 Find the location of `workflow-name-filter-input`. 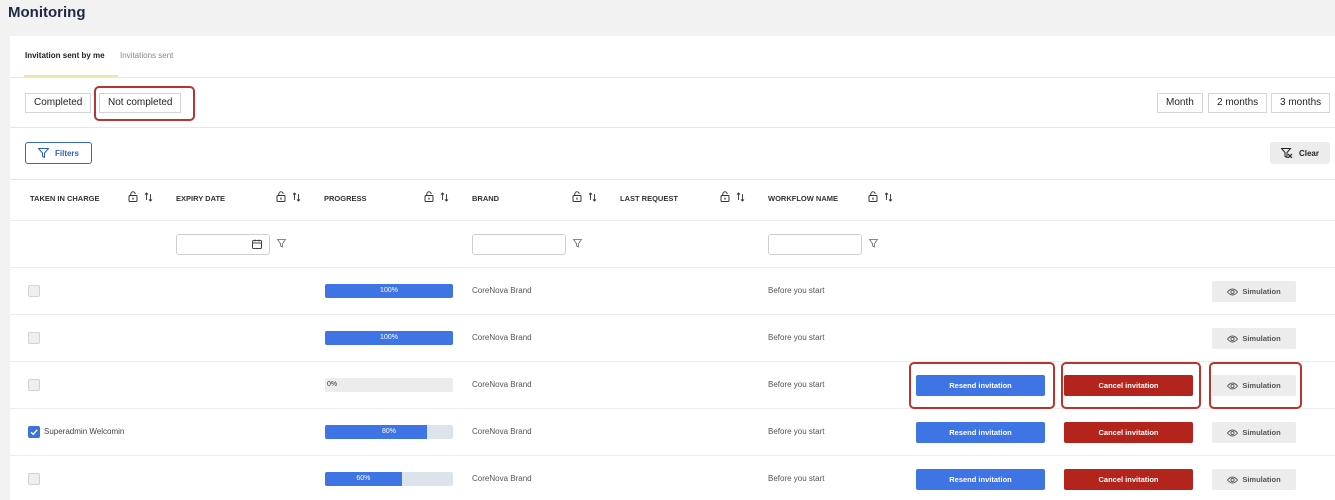

workflow-name-filter-input is located at coordinates (815, 244).